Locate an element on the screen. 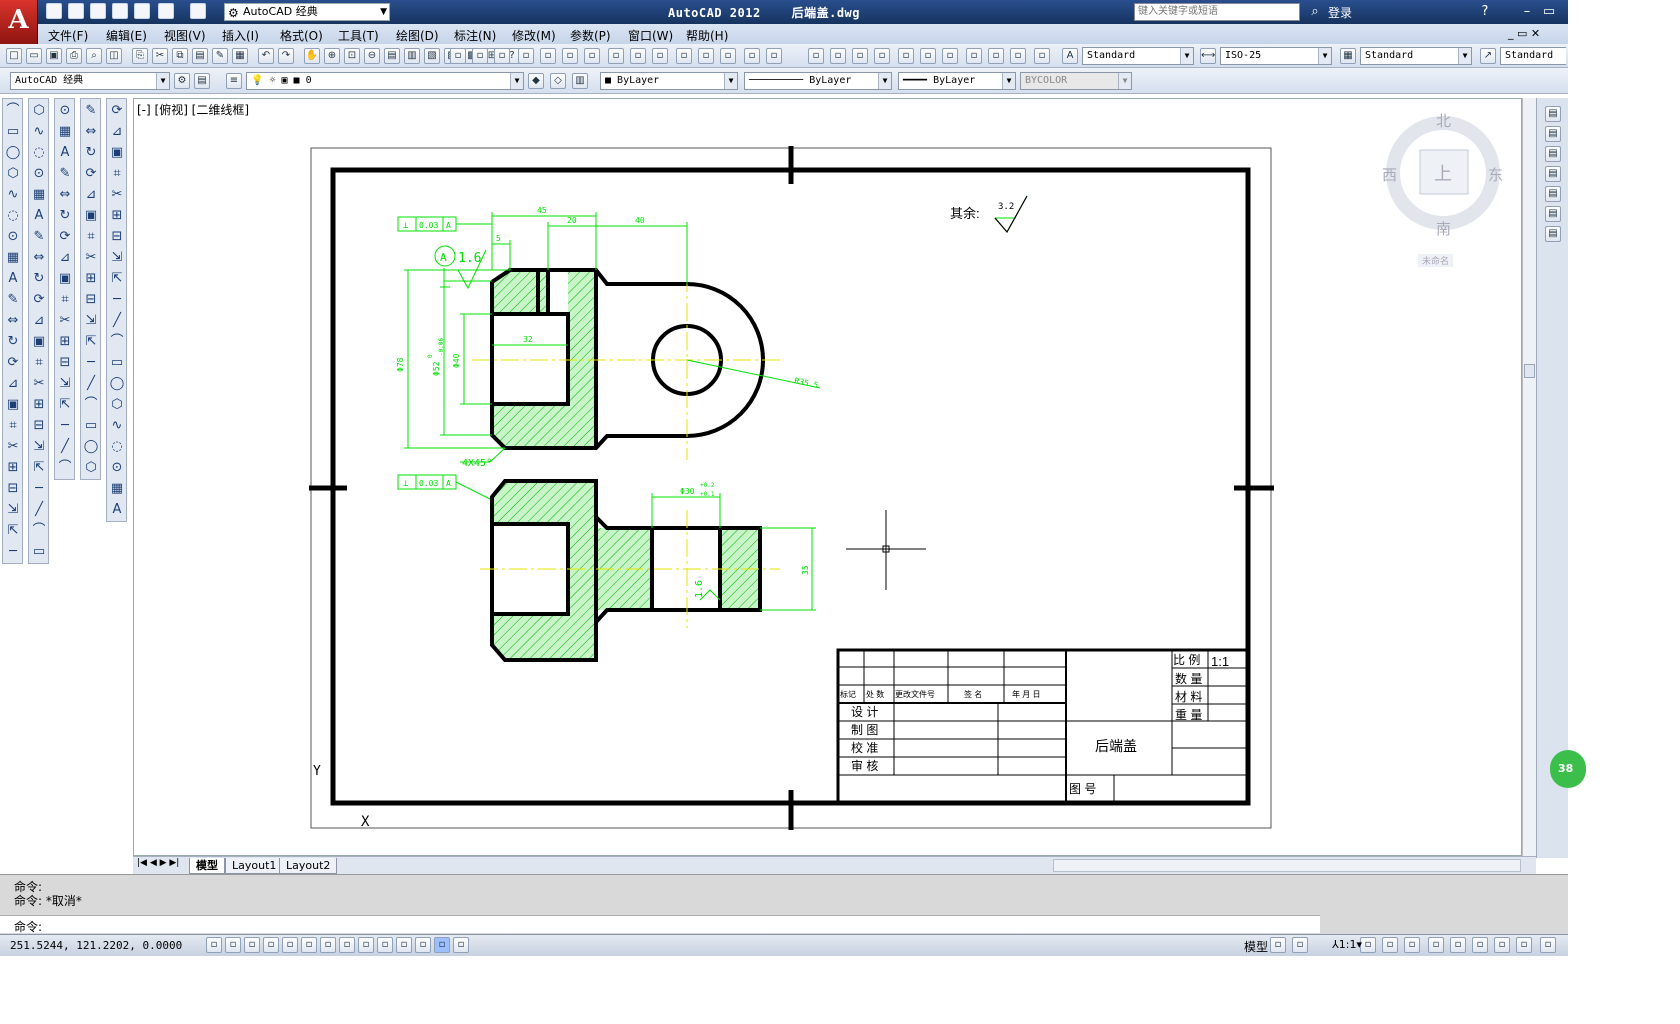  tol1-symbol: ⊥ is located at coordinates (406, 226).